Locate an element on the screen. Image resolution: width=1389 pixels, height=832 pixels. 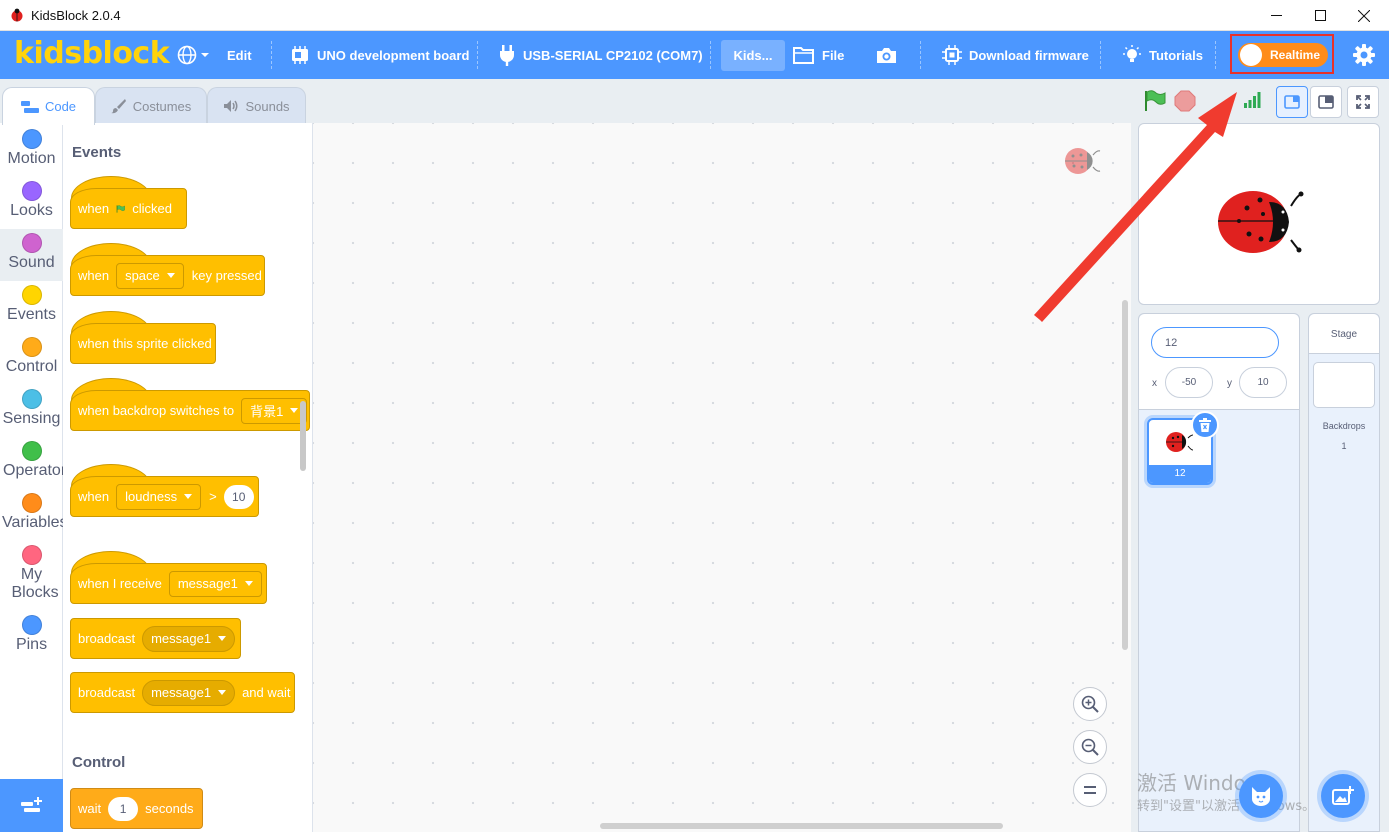
annotation-arrow is located at coordinates (1135, 207).